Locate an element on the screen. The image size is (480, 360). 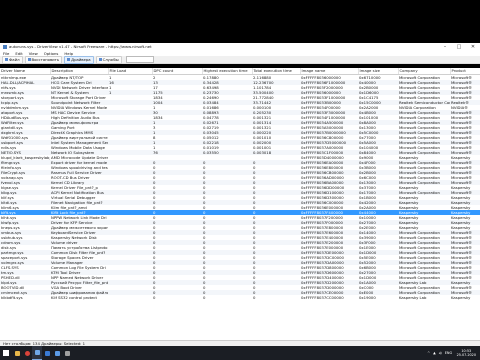
taskbar: ^ ▲ ◂) ENG 10:53 25.07.2020 is located at coordinates (240, 353).